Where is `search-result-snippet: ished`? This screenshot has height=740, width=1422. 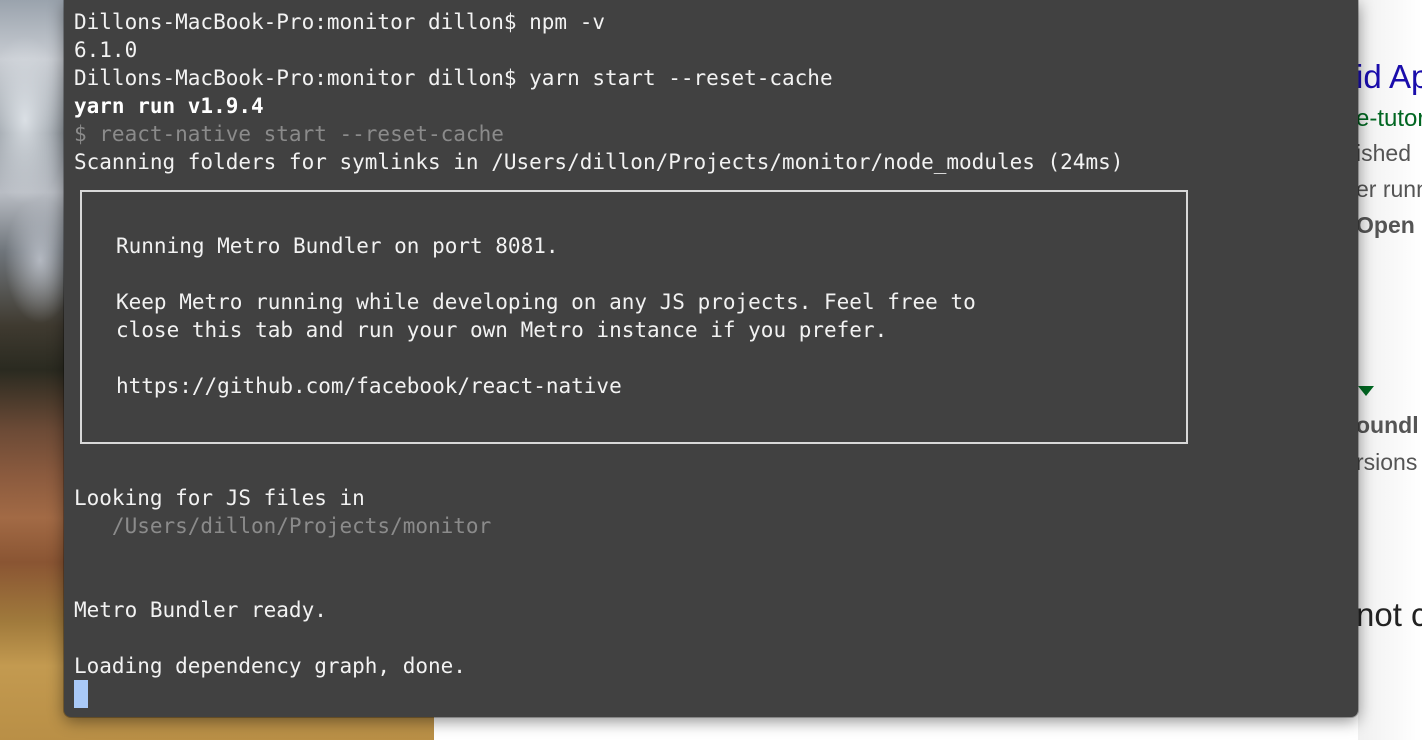
search-result-snippet: ished is located at coordinates (1383, 153).